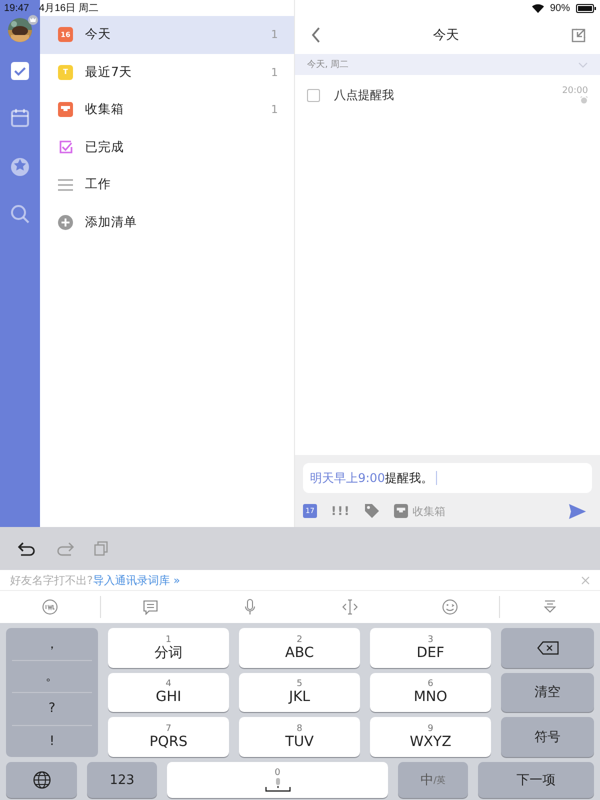 This screenshot has width=600, height=800. I want to click on cursor-icon, so click(350, 607).